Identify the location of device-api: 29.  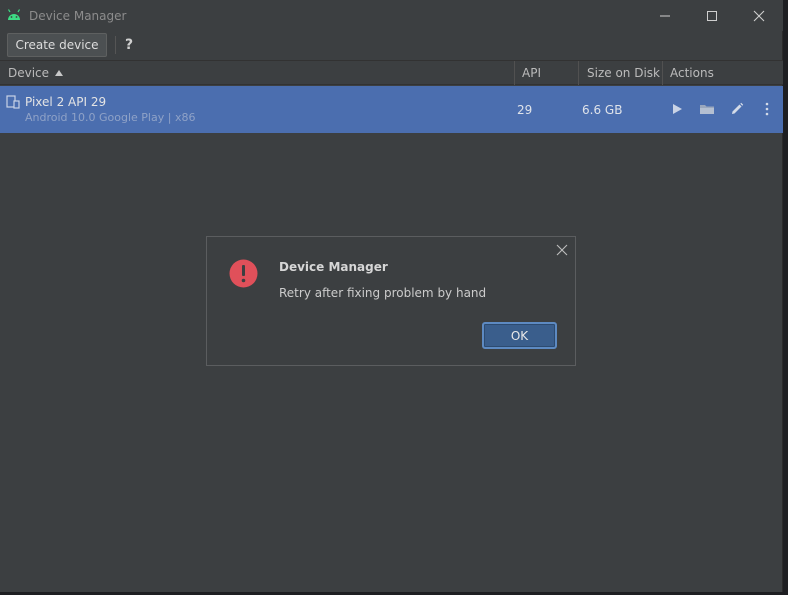
(525, 110).